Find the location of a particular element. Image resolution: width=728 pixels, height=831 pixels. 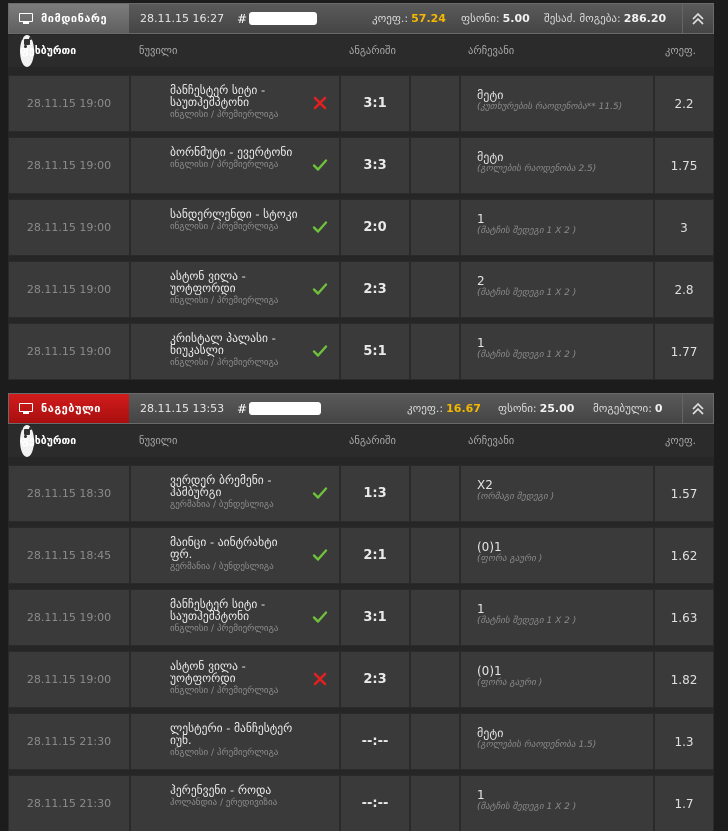

event-name: ლესტერი - მანჩესტერ იუნ. is located at coordinates (231, 734).